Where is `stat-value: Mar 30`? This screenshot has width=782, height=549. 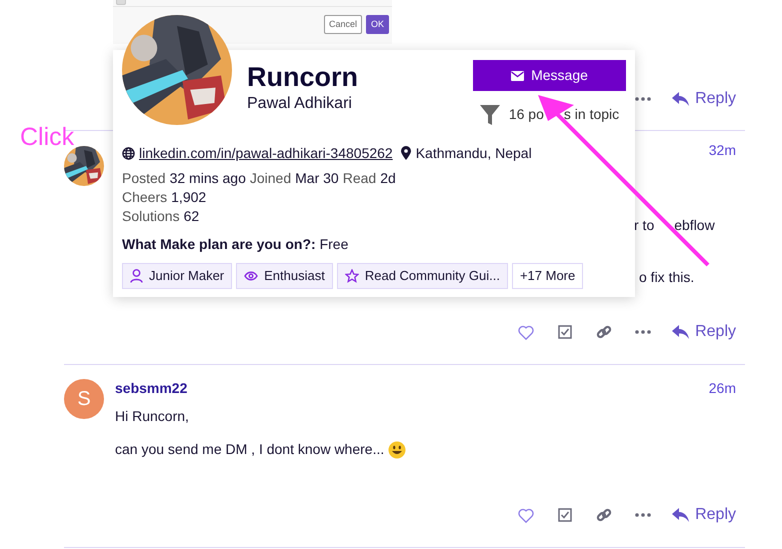
stat-value: Mar 30 is located at coordinates (317, 178).